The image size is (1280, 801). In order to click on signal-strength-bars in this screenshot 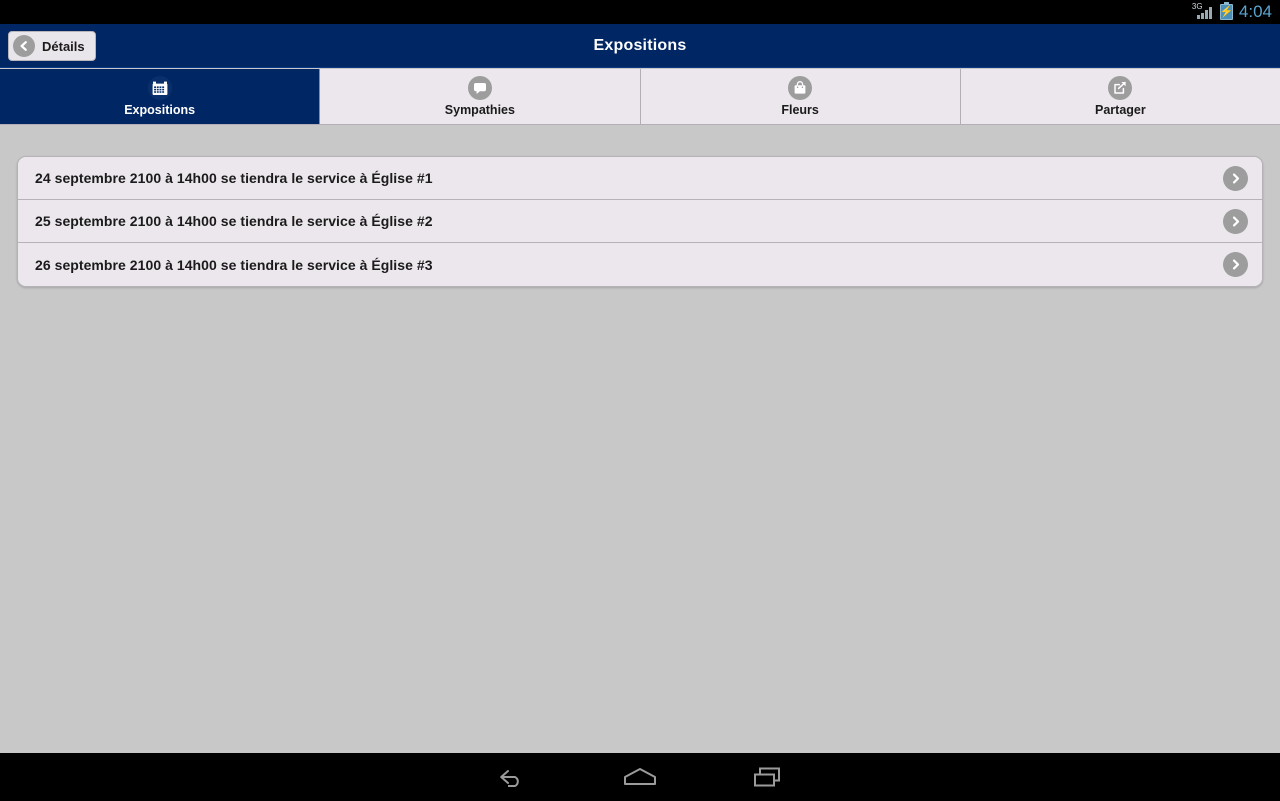, I will do `click(1204, 13)`.